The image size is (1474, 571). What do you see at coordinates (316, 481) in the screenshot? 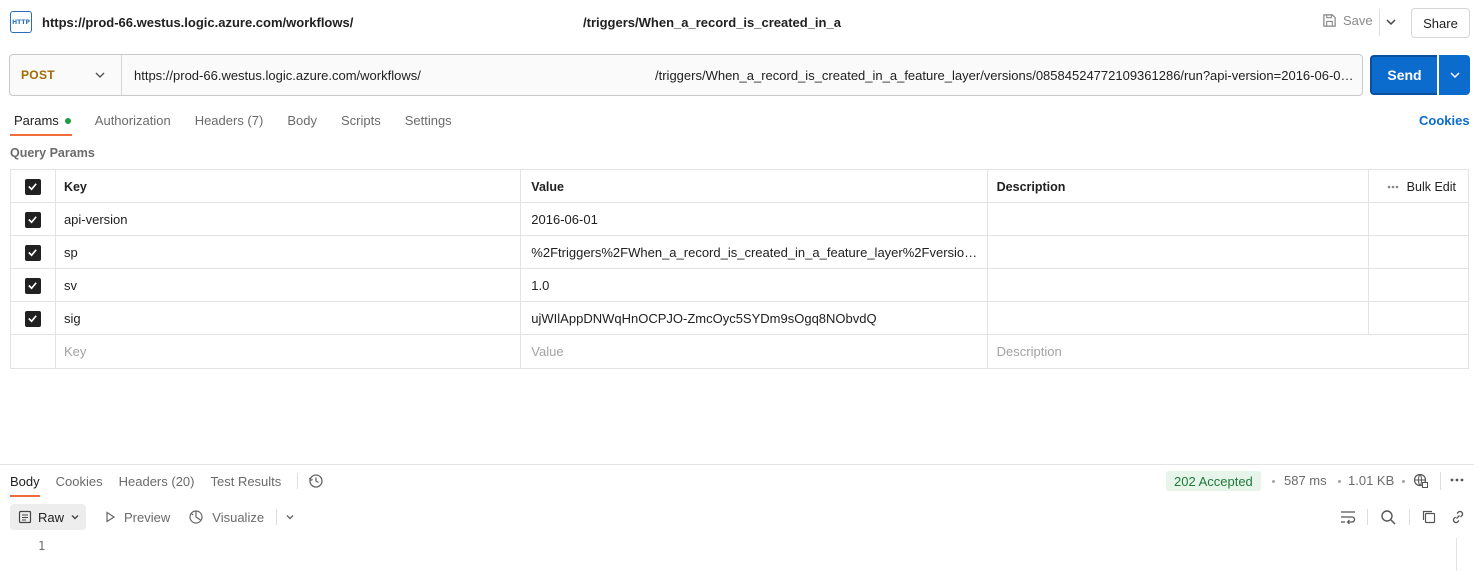
I see `history-icon` at bounding box center [316, 481].